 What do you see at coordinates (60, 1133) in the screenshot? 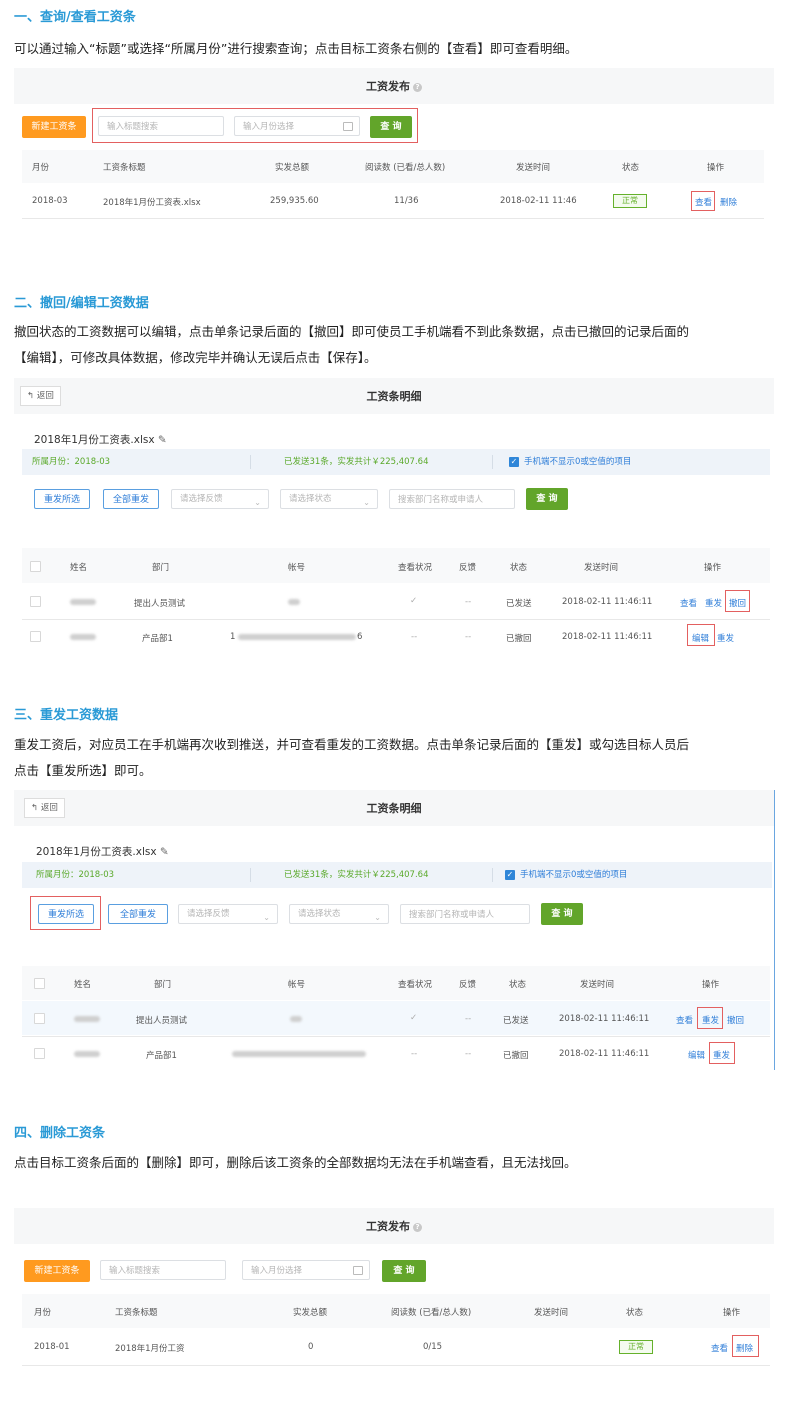
I see `section4-title: 四、删除工资条` at bounding box center [60, 1133].